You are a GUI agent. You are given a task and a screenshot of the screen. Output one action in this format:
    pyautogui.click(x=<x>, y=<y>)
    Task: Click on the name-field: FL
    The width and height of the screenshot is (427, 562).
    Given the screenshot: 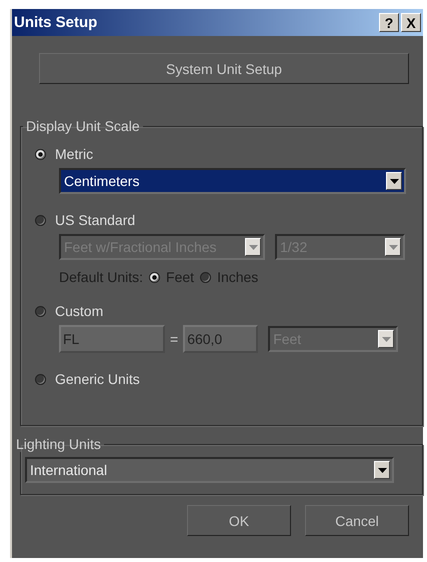 What is the action you would take?
    pyautogui.click(x=112, y=339)
    